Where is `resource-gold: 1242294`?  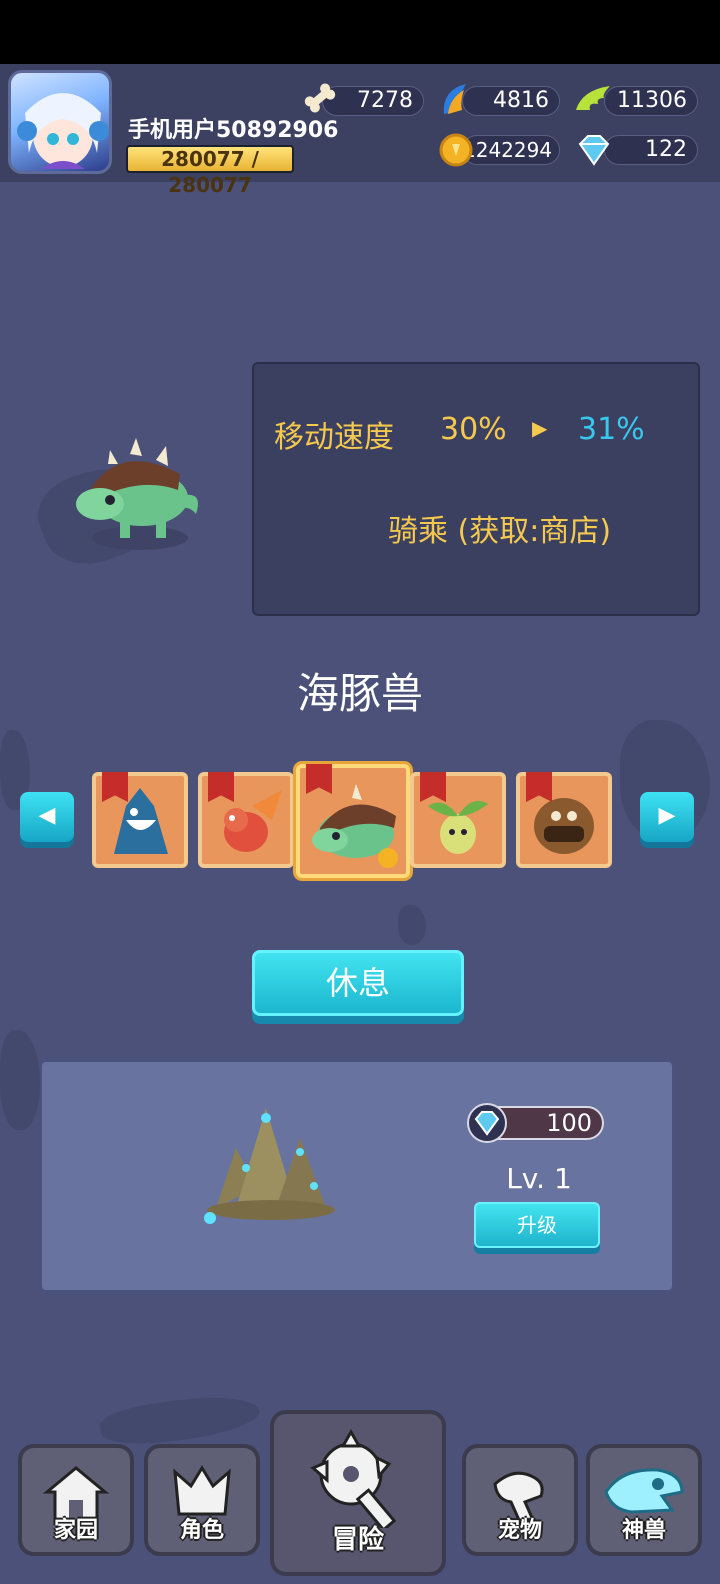 resource-gold: 1242294 is located at coordinates (511, 150).